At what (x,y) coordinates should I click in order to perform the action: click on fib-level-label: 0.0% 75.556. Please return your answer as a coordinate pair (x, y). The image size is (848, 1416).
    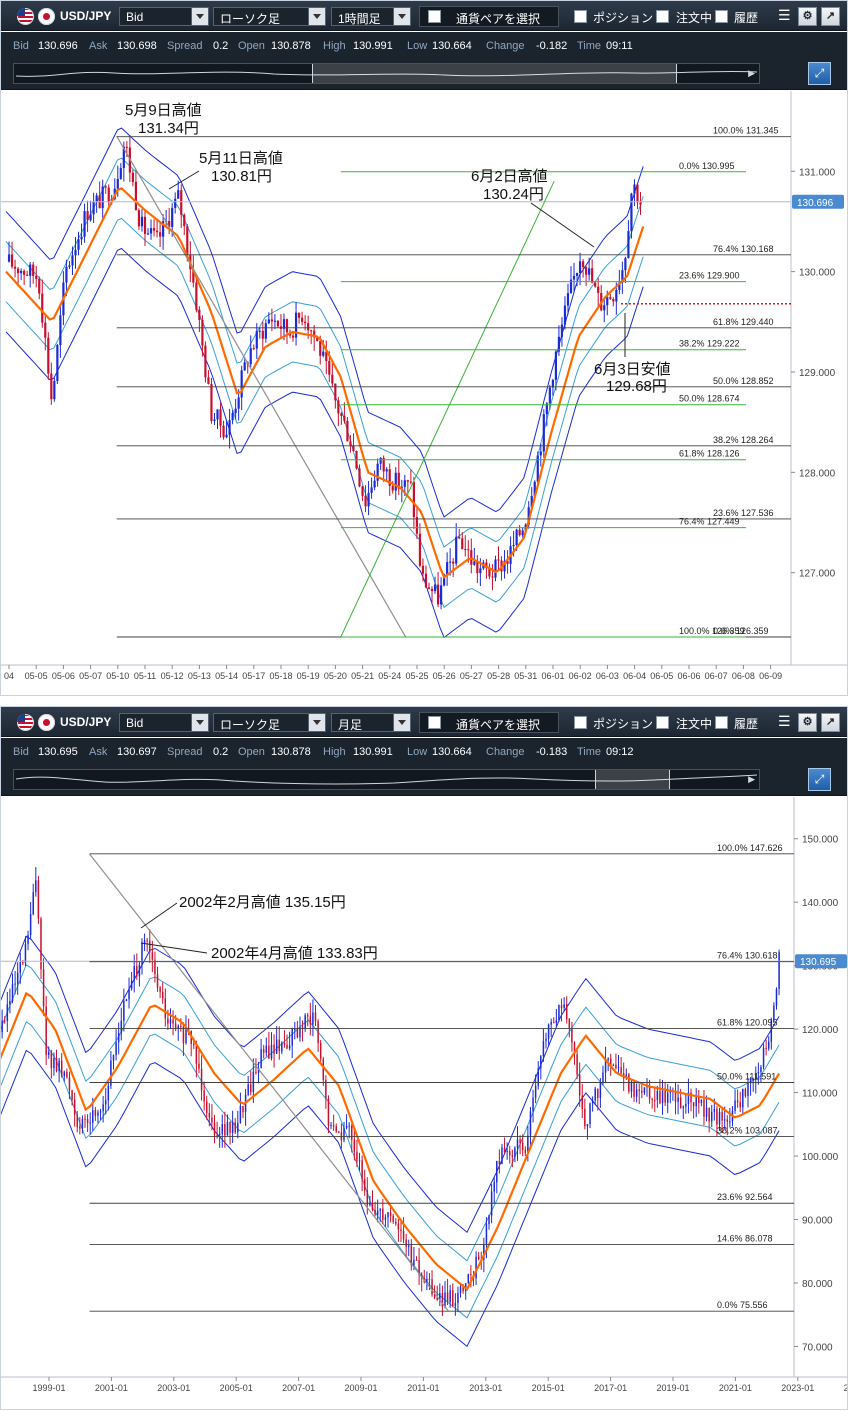
    Looking at the image, I should click on (742, 1305).